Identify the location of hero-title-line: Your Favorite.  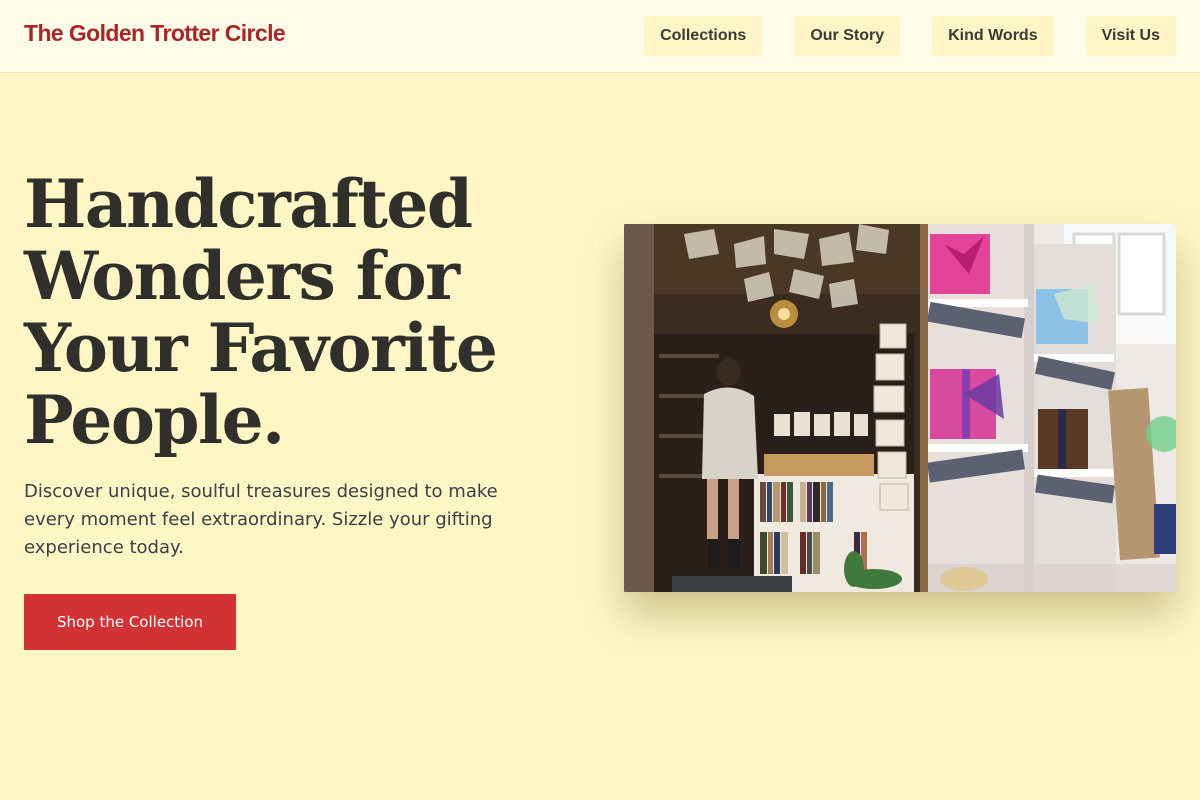
(261, 348).